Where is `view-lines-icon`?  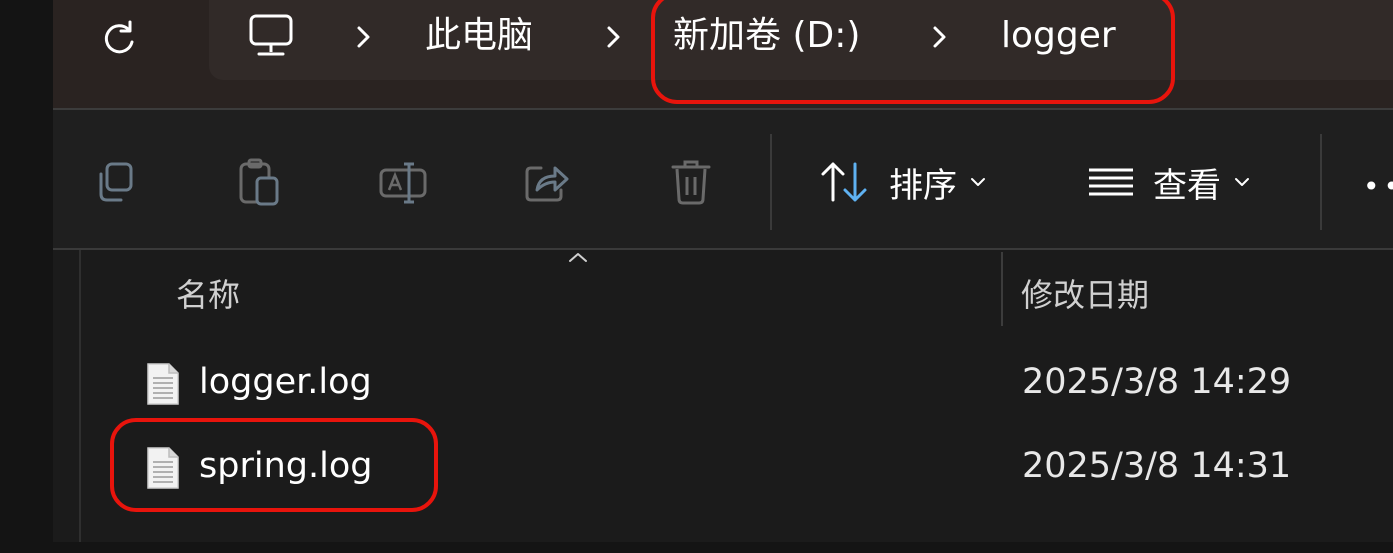 view-lines-icon is located at coordinates (1111, 182).